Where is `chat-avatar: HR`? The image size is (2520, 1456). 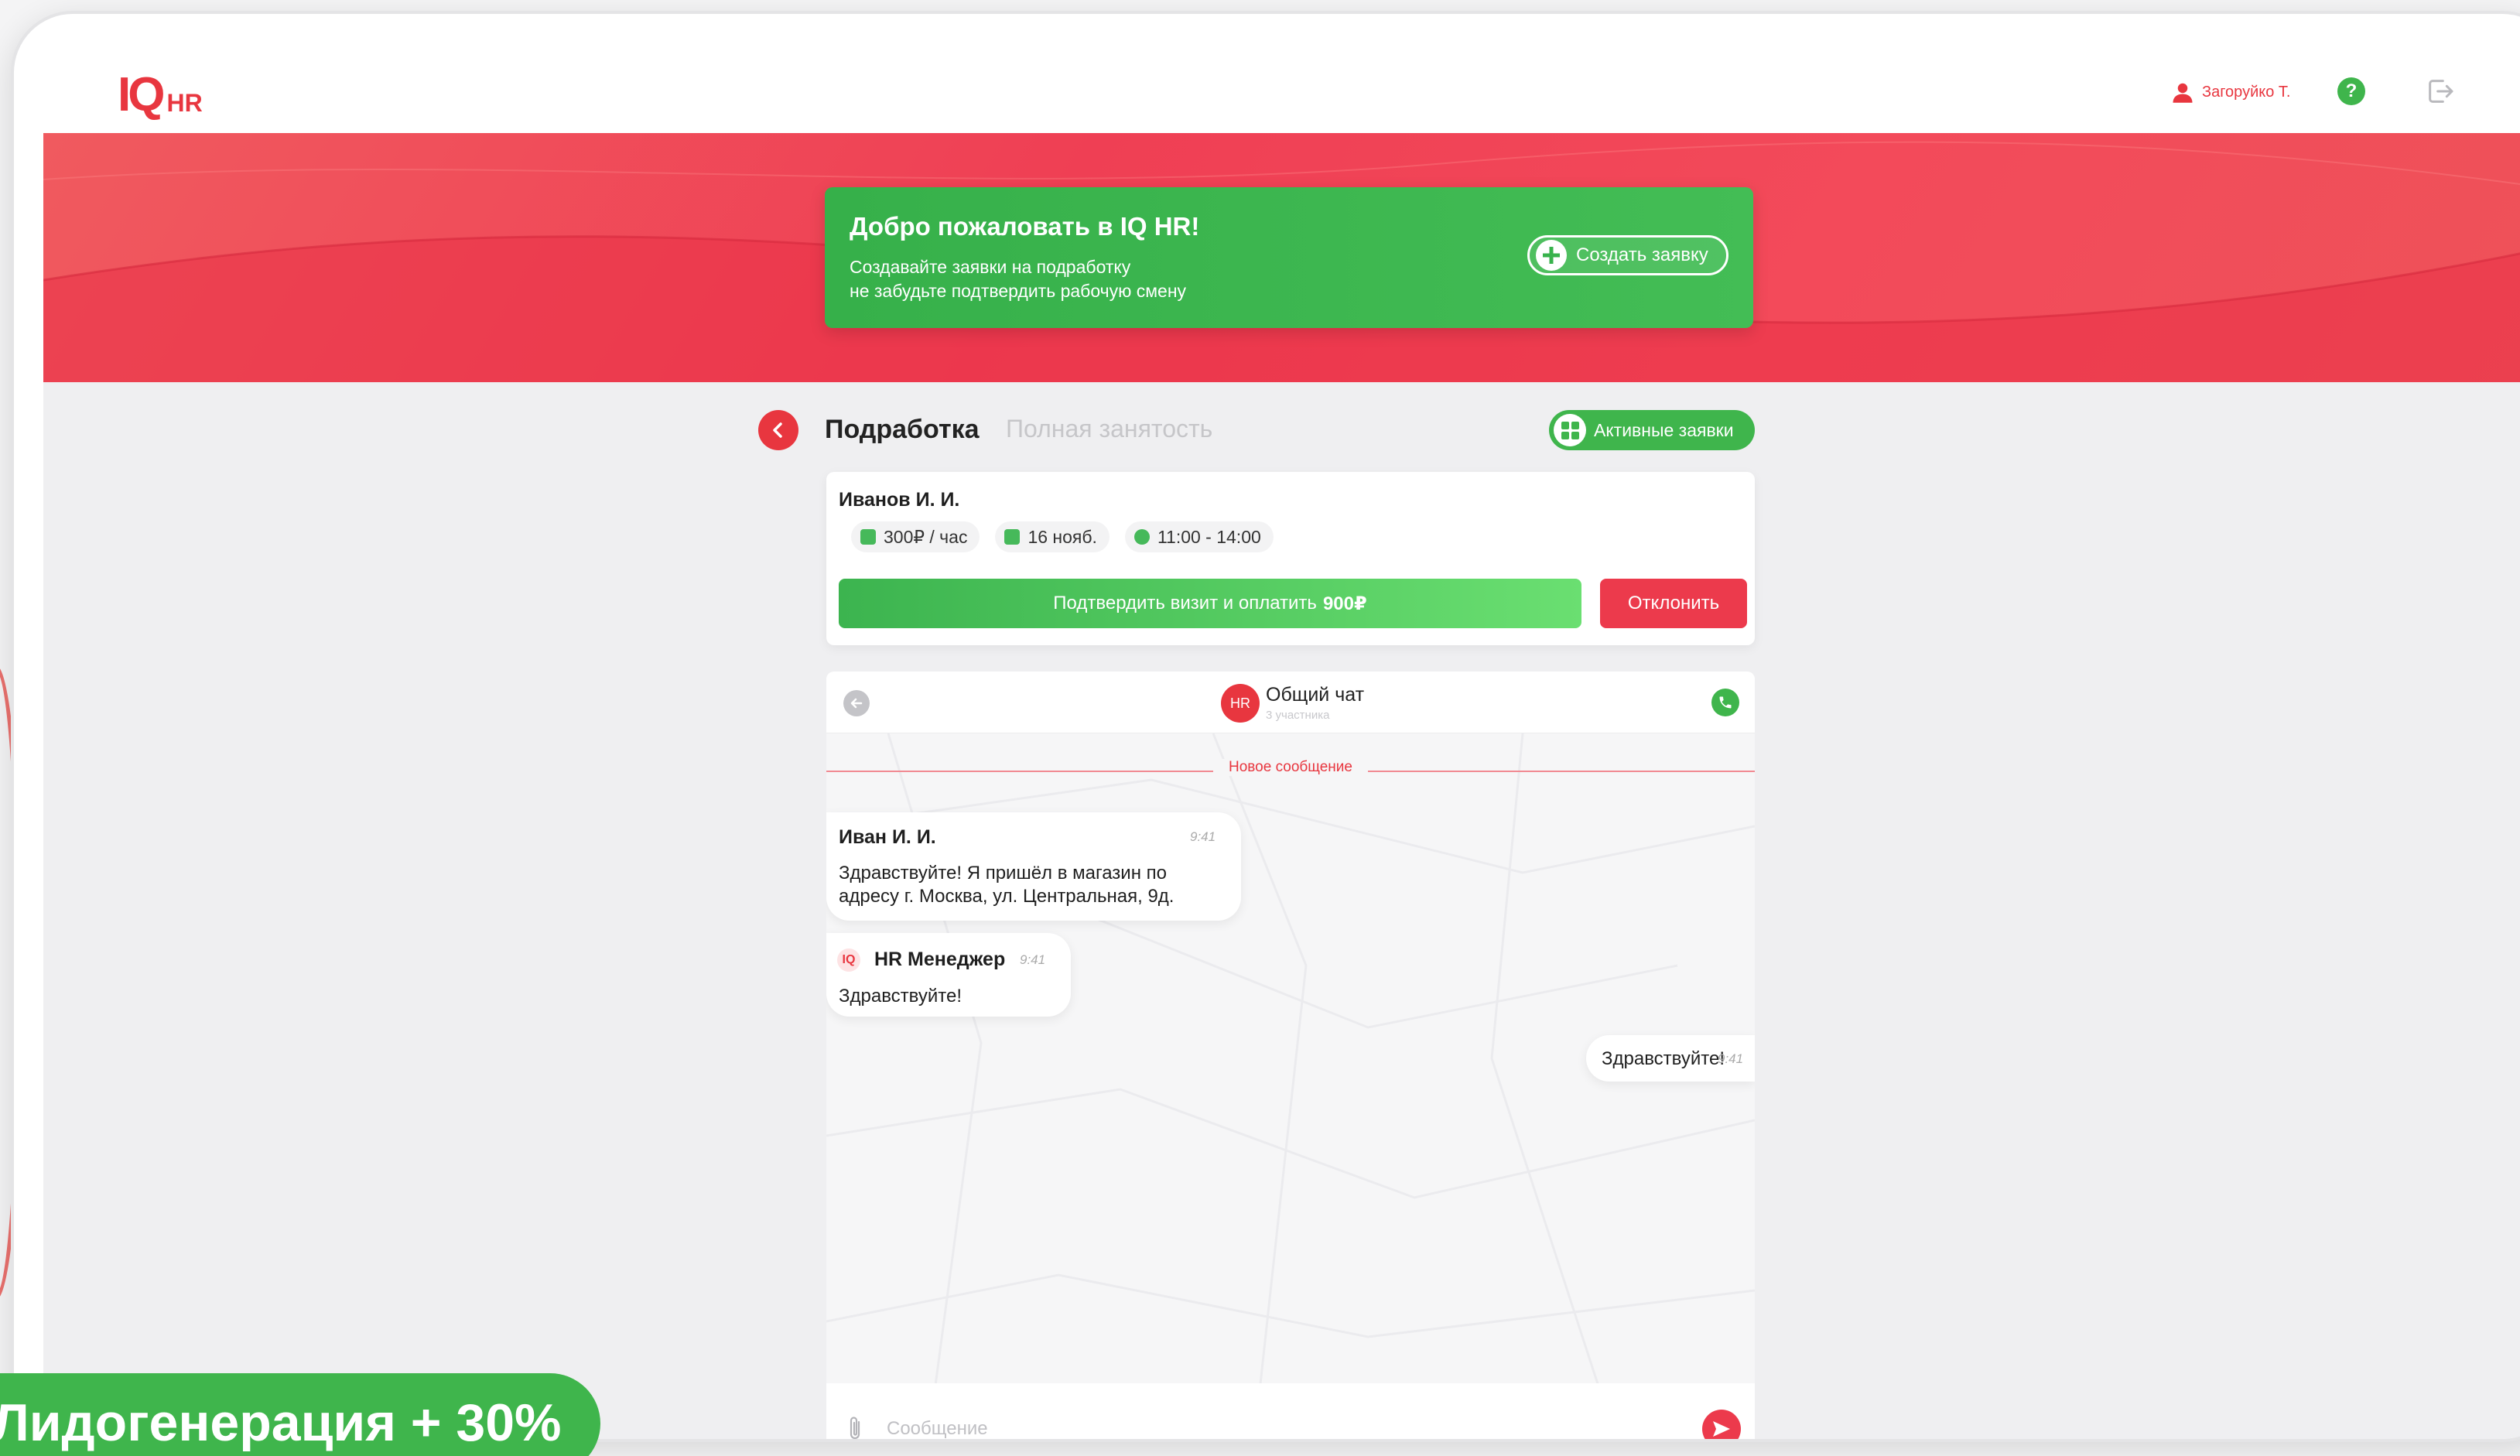
chat-avatar: HR is located at coordinates (1240, 704).